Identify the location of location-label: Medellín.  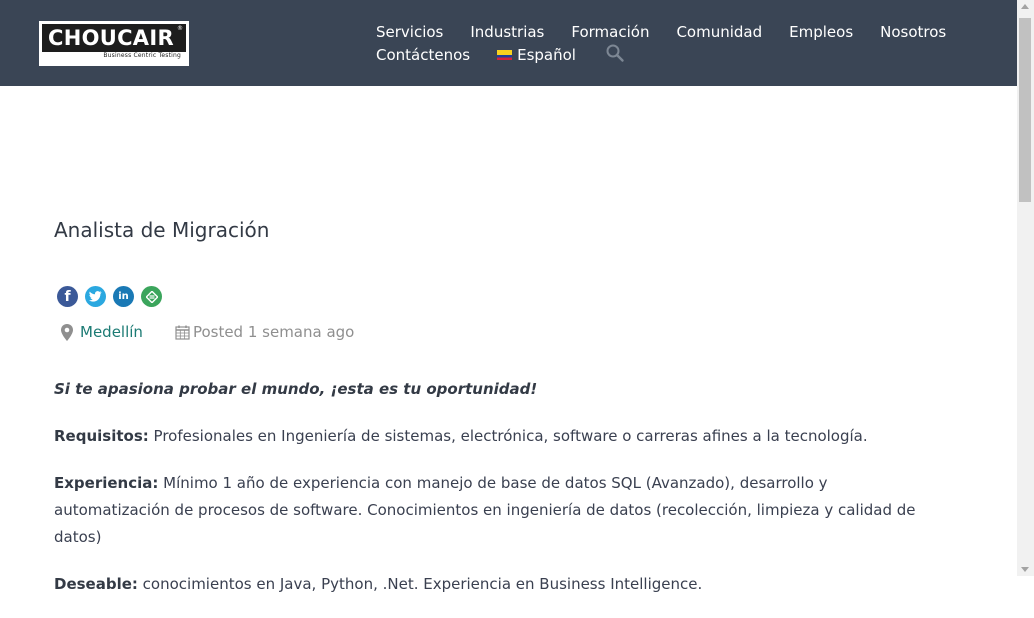
(111, 332).